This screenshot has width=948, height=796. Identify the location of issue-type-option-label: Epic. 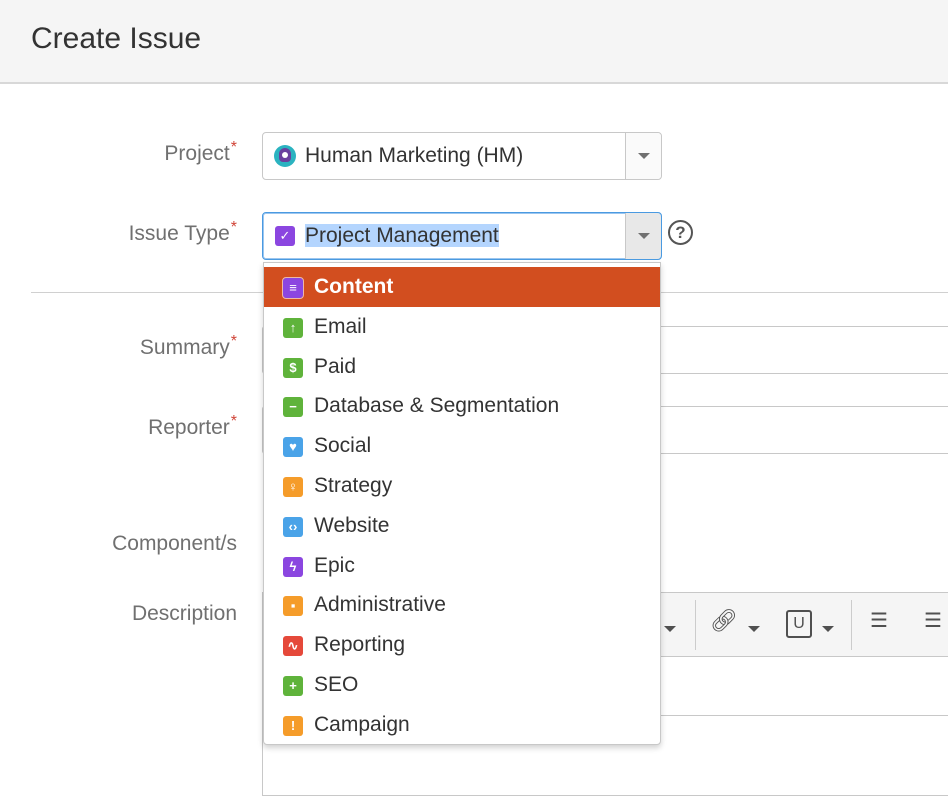
(334, 565).